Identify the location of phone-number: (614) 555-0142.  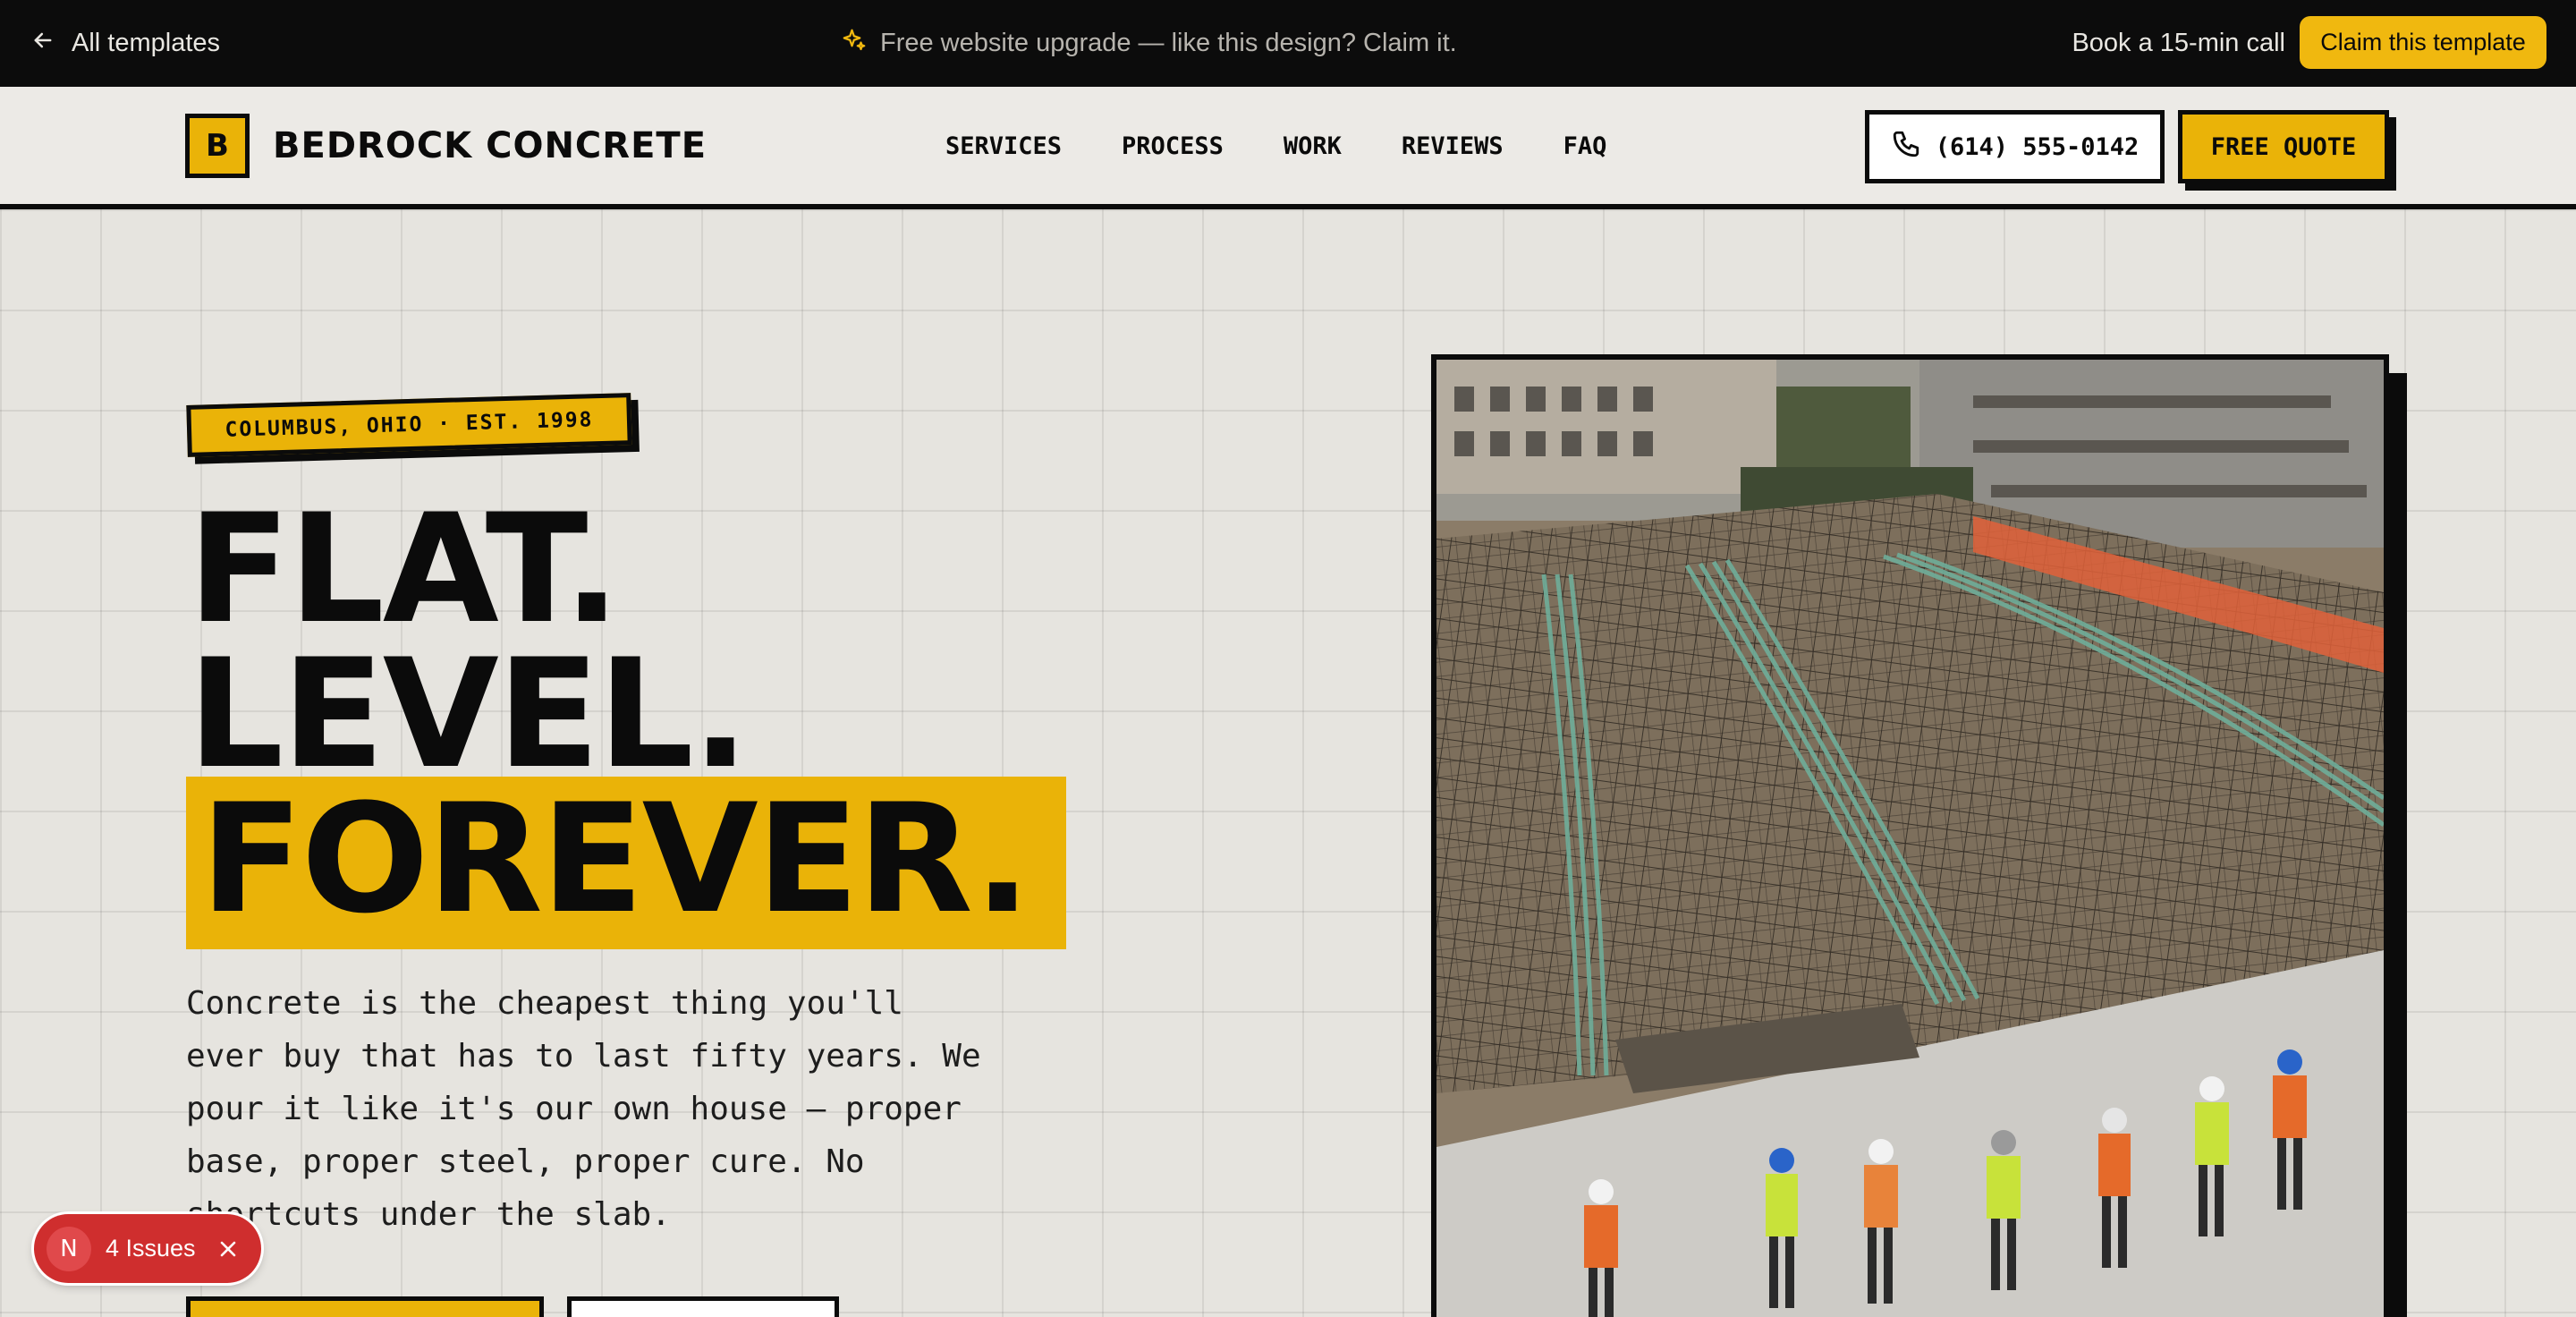
(2037, 147).